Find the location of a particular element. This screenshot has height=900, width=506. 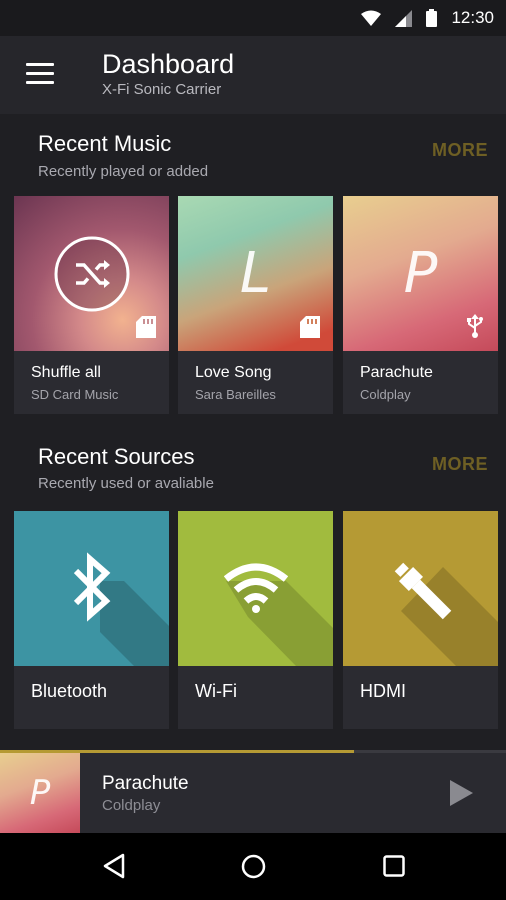

music-card-parachute: P Parachute Coldplay is located at coordinates (420, 305).